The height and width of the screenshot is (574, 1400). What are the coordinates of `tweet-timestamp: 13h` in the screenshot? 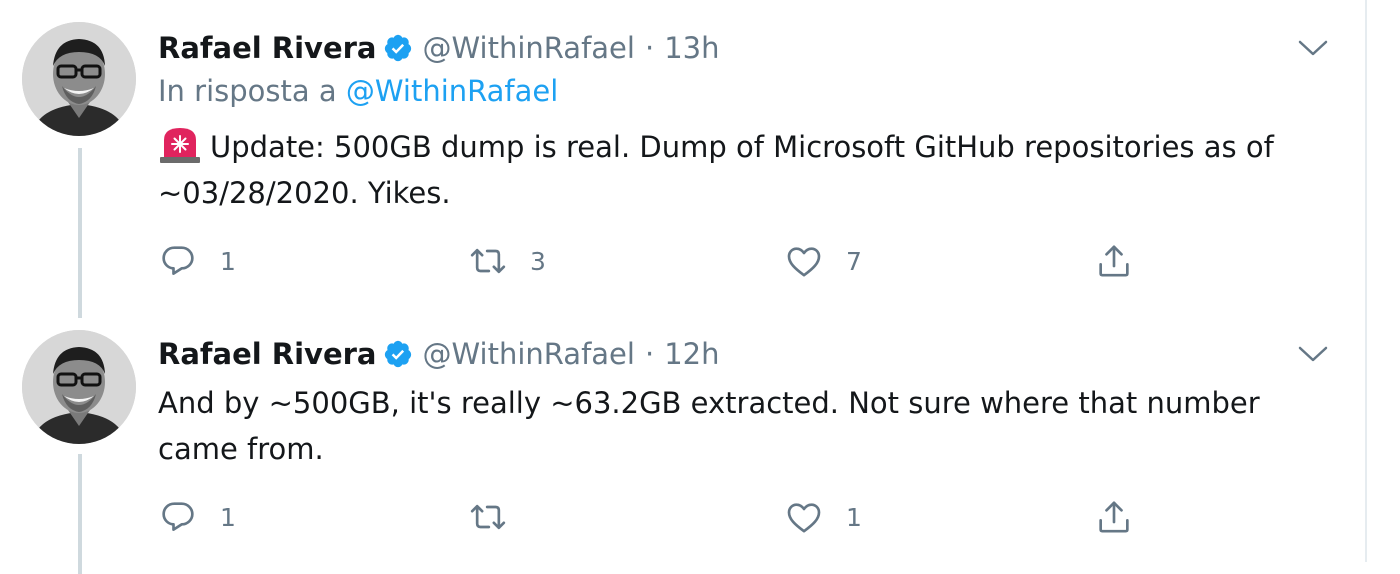 It's located at (691, 48).